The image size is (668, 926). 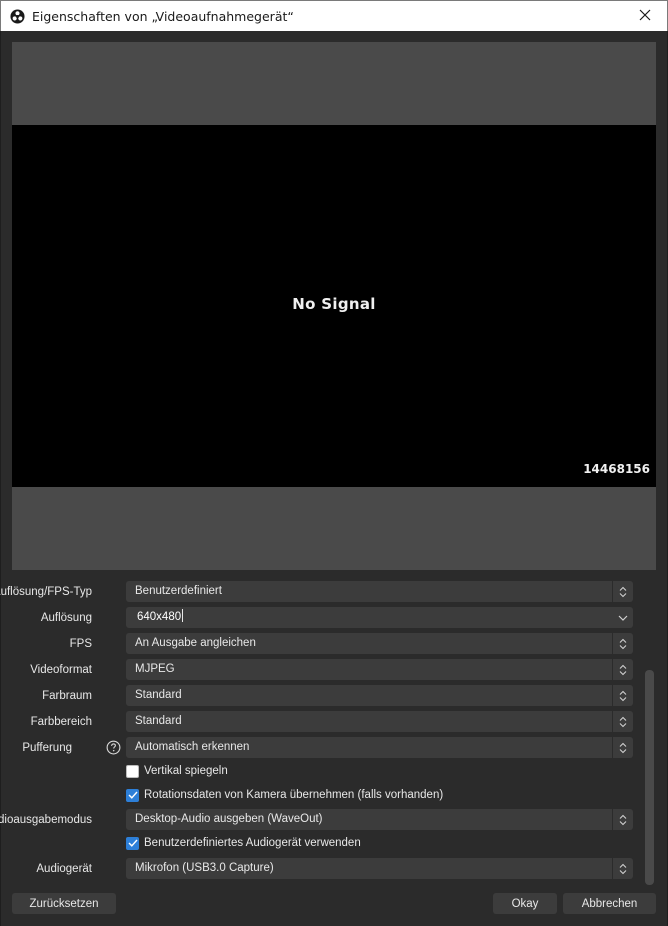 What do you see at coordinates (158, 721) in the screenshot?
I see `color-range-value: Standard` at bounding box center [158, 721].